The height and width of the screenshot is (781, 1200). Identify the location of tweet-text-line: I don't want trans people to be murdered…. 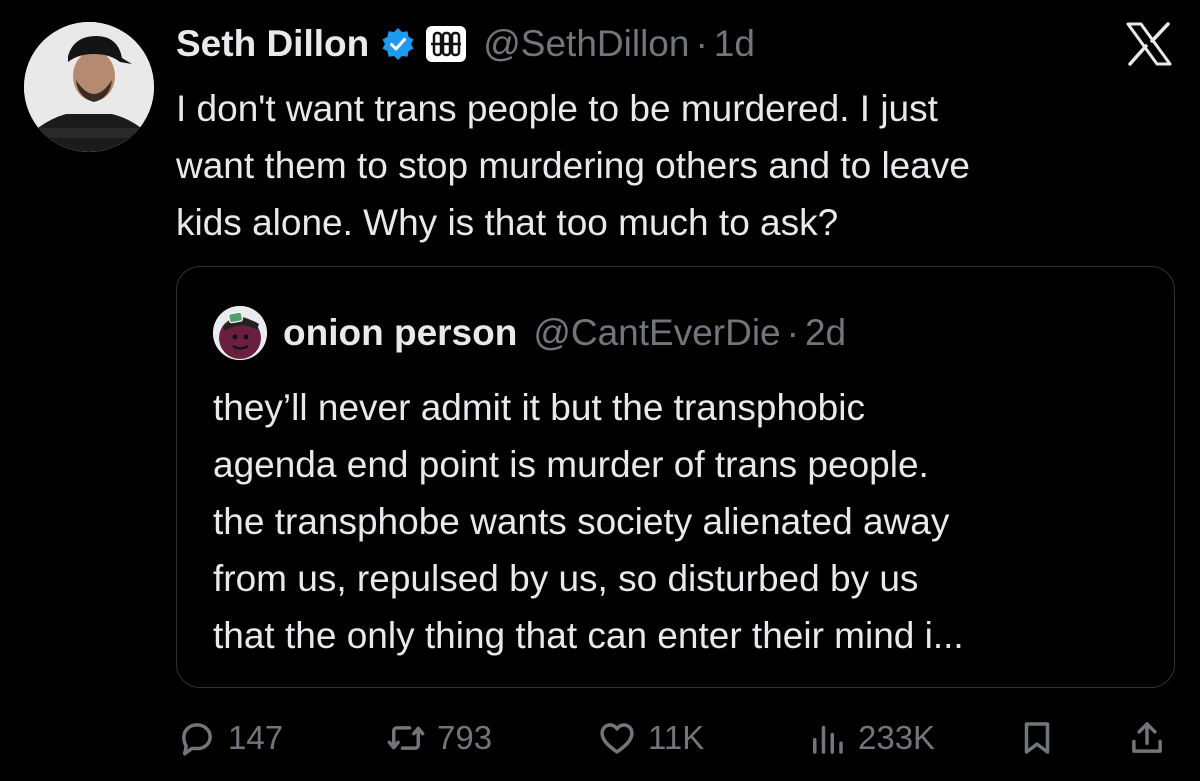
(557, 108).